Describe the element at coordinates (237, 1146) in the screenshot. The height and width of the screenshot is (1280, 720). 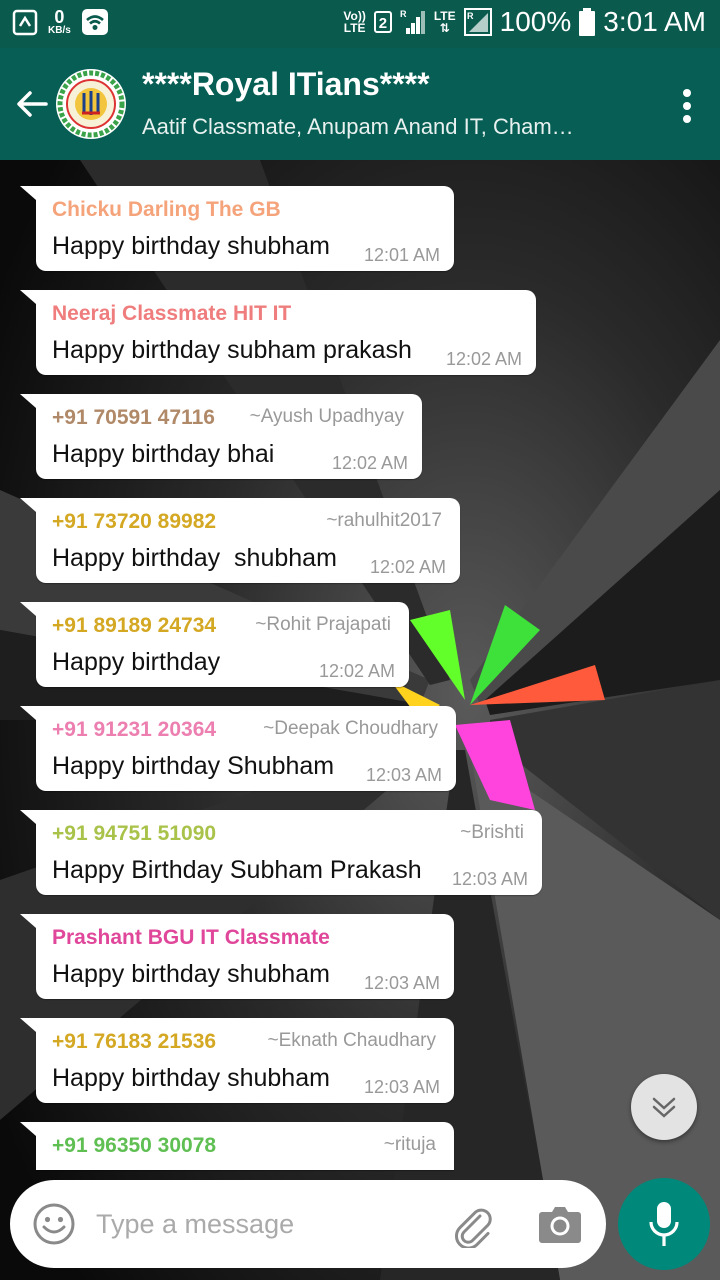
I see `message-bubble-partial: +91 96350 30078 ~rituja` at that location.